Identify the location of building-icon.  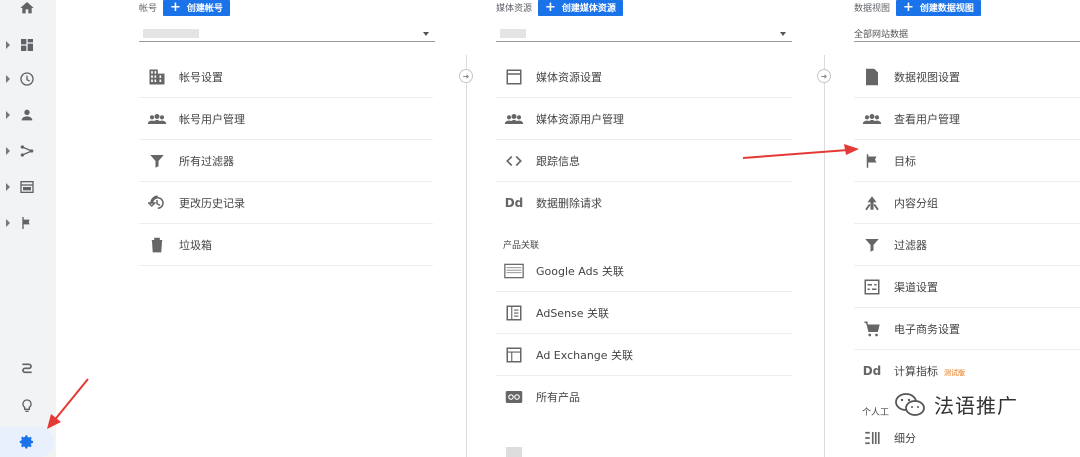
(157, 77).